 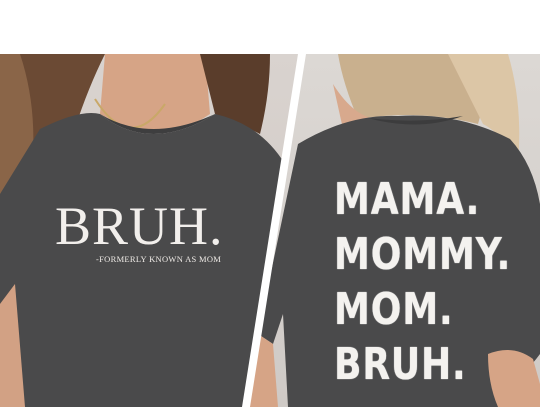 What do you see at coordinates (139, 226) in the screenshot?
I see `front-print-title: BRUH.` at bounding box center [139, 226].